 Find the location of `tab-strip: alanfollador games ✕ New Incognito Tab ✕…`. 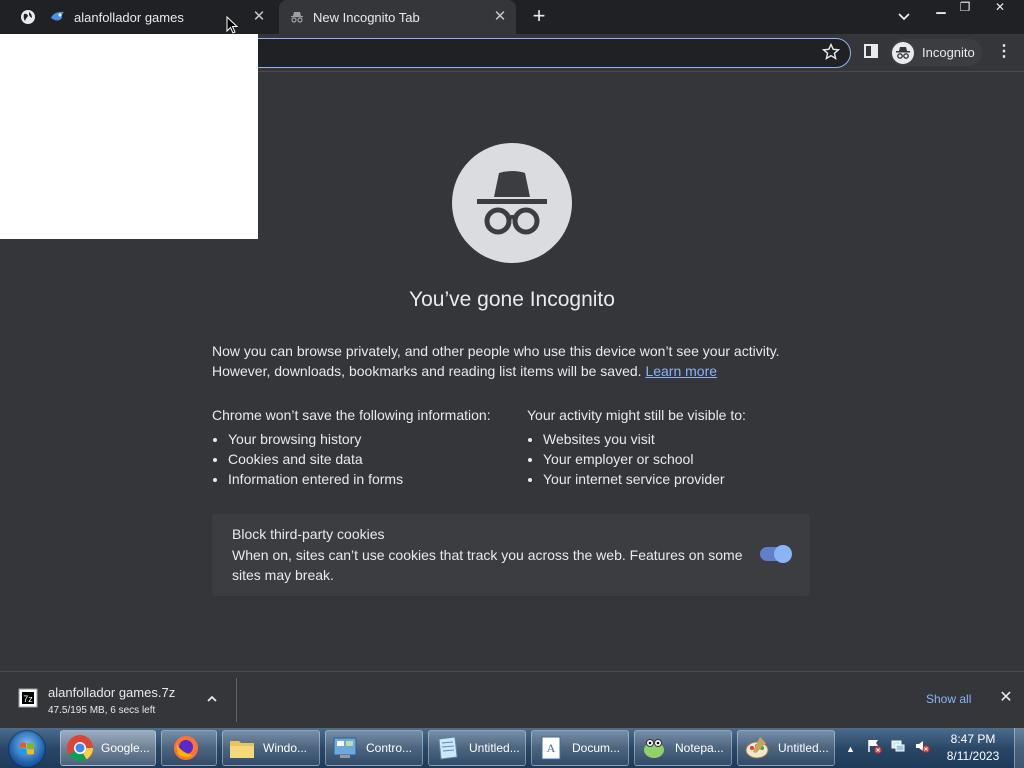

tab-strip: alanfollador games ✕ New Incognito Tab ✕… is located at coordinates (512, 17).